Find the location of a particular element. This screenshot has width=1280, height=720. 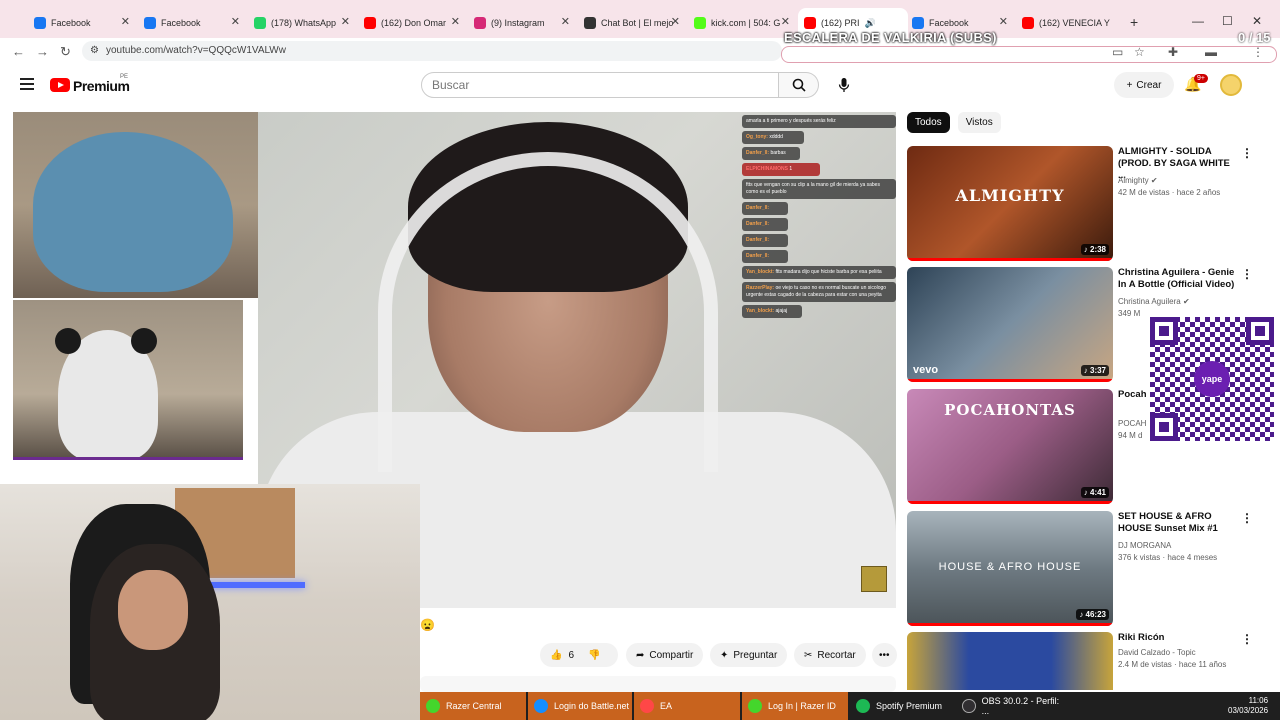

video-duration: ♪ 2:38 is located at coordinates (1094, 249).